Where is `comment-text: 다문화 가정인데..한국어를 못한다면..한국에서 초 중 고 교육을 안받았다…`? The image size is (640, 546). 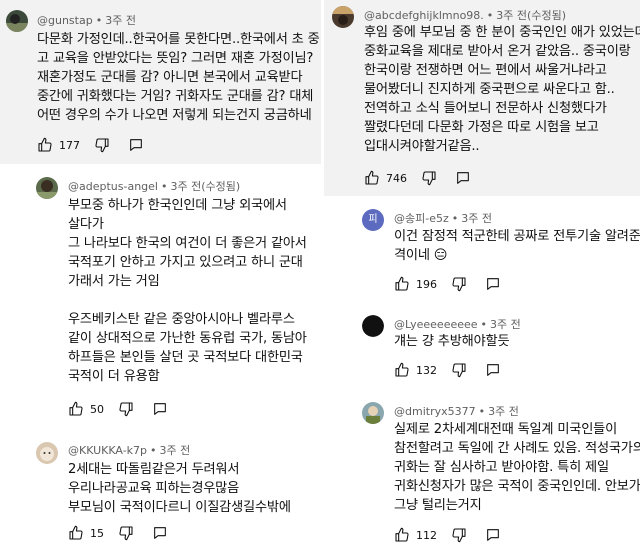
comment-text: 다문화 가정인데..한국어를 못한다면..한국에서 초 중 고 교육을 안받았다… is located at coordinates (178, 77).